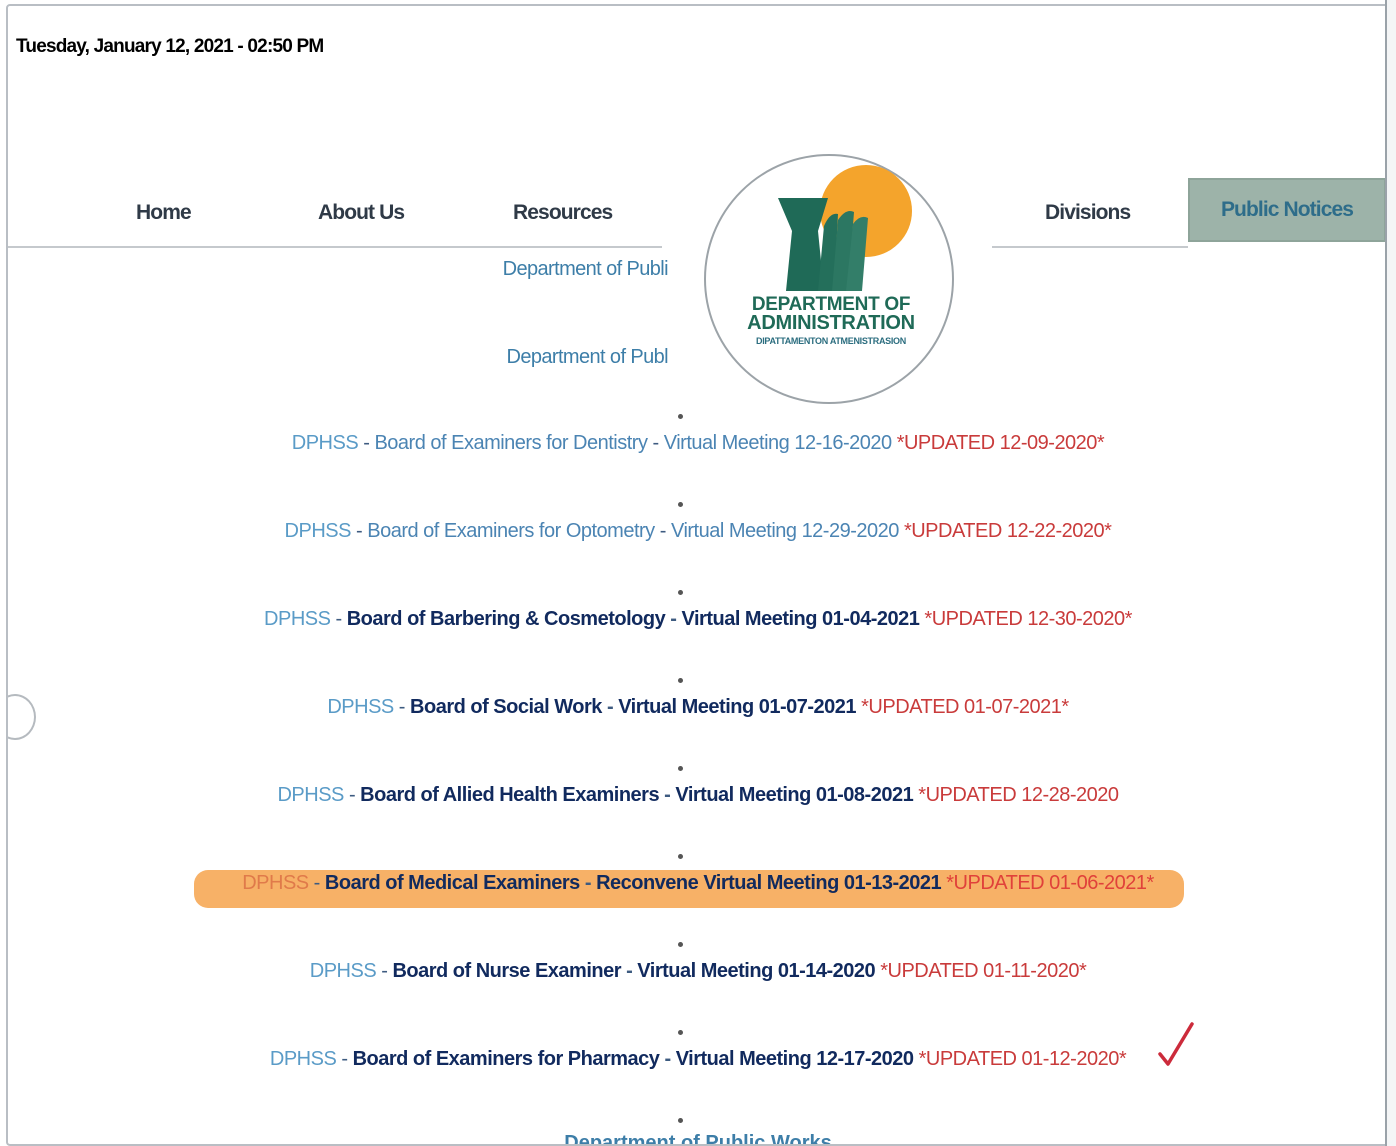 The width and height of the screenshot is (1396, 1146). Describe the element at coordinates (338, 269) in the screenshot. I see `submenu-item-dept-public-1: Department of Publi` at that location.